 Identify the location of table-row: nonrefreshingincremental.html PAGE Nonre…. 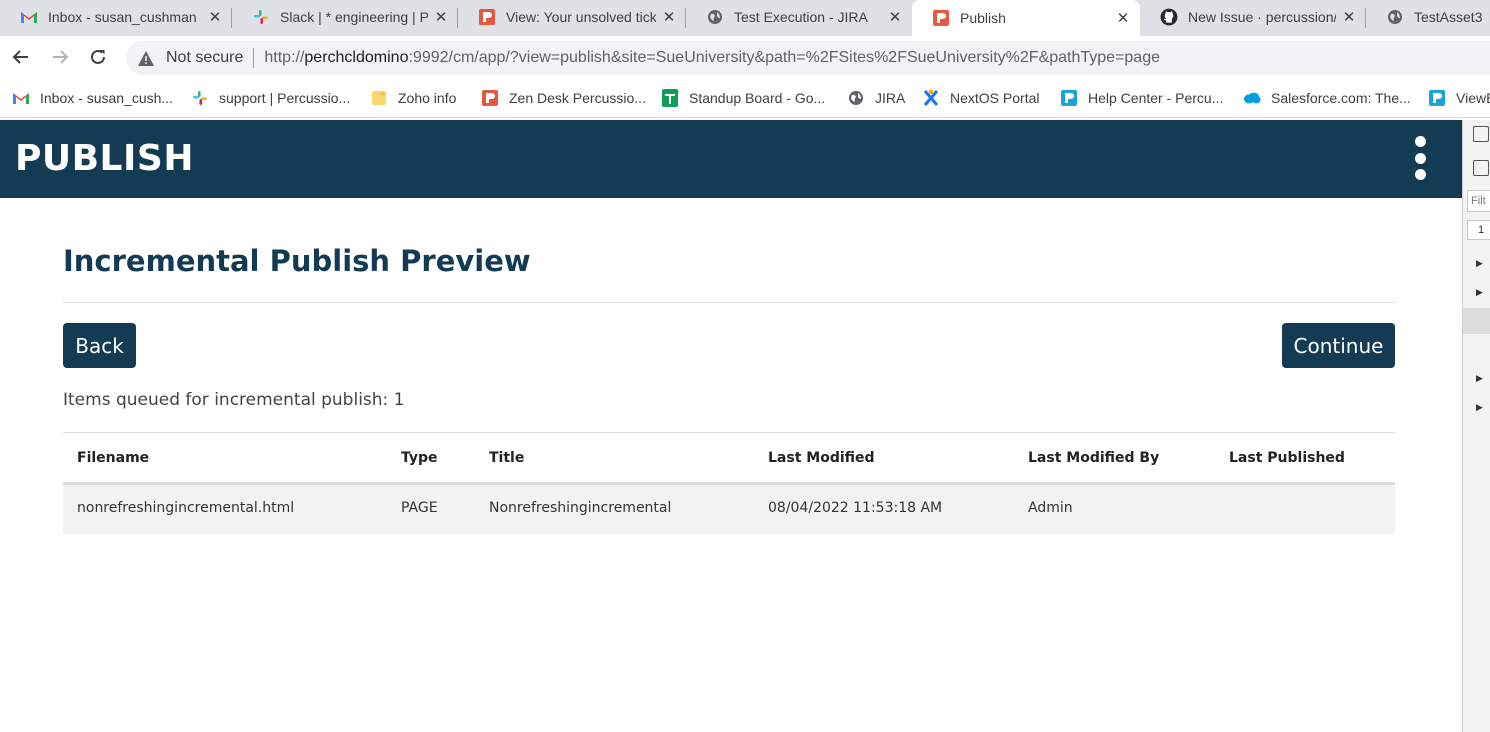
(729, 509).